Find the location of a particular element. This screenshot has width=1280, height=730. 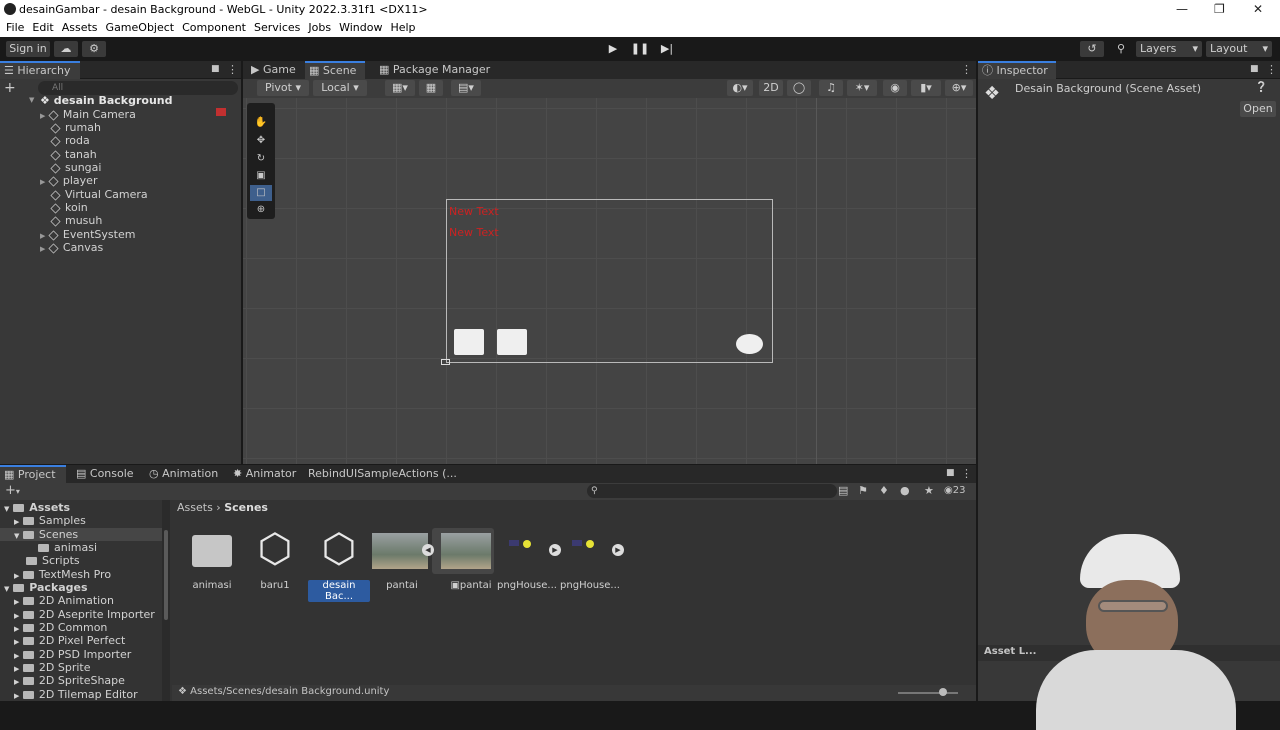

help-icon: ❔ is located at coordinates (1261, 87).